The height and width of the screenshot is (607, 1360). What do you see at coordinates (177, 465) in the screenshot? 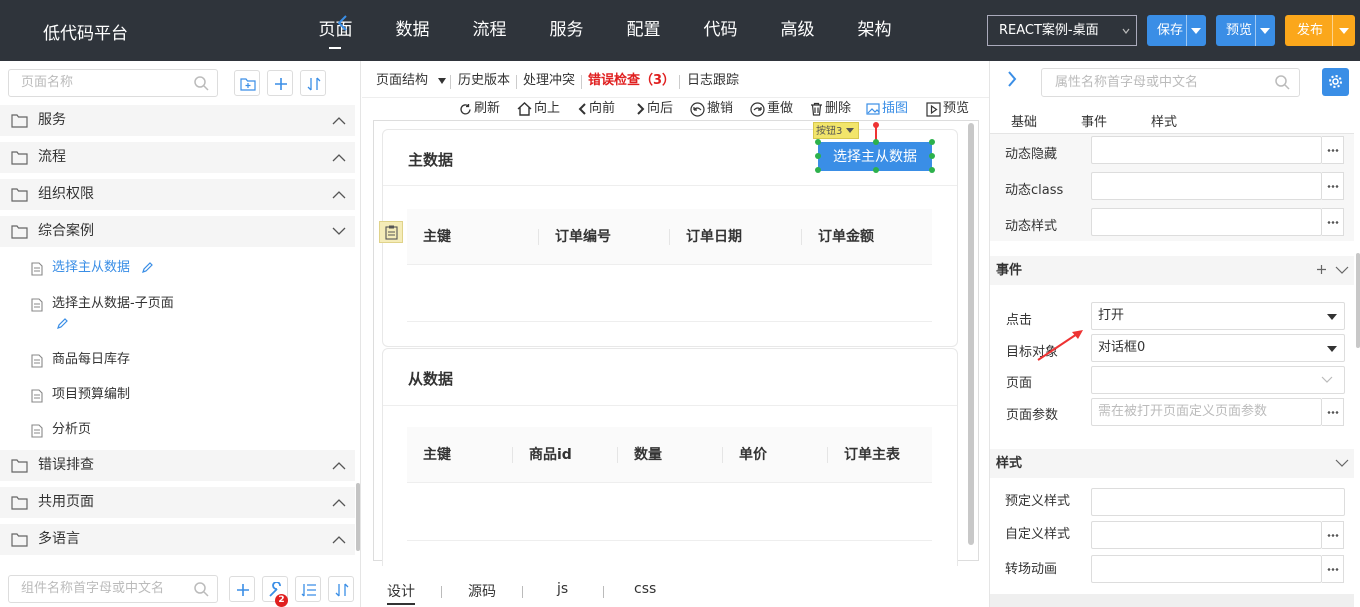
I see `tree-group-troubleshoot: 错误排查` at bounding box center [177, 465].